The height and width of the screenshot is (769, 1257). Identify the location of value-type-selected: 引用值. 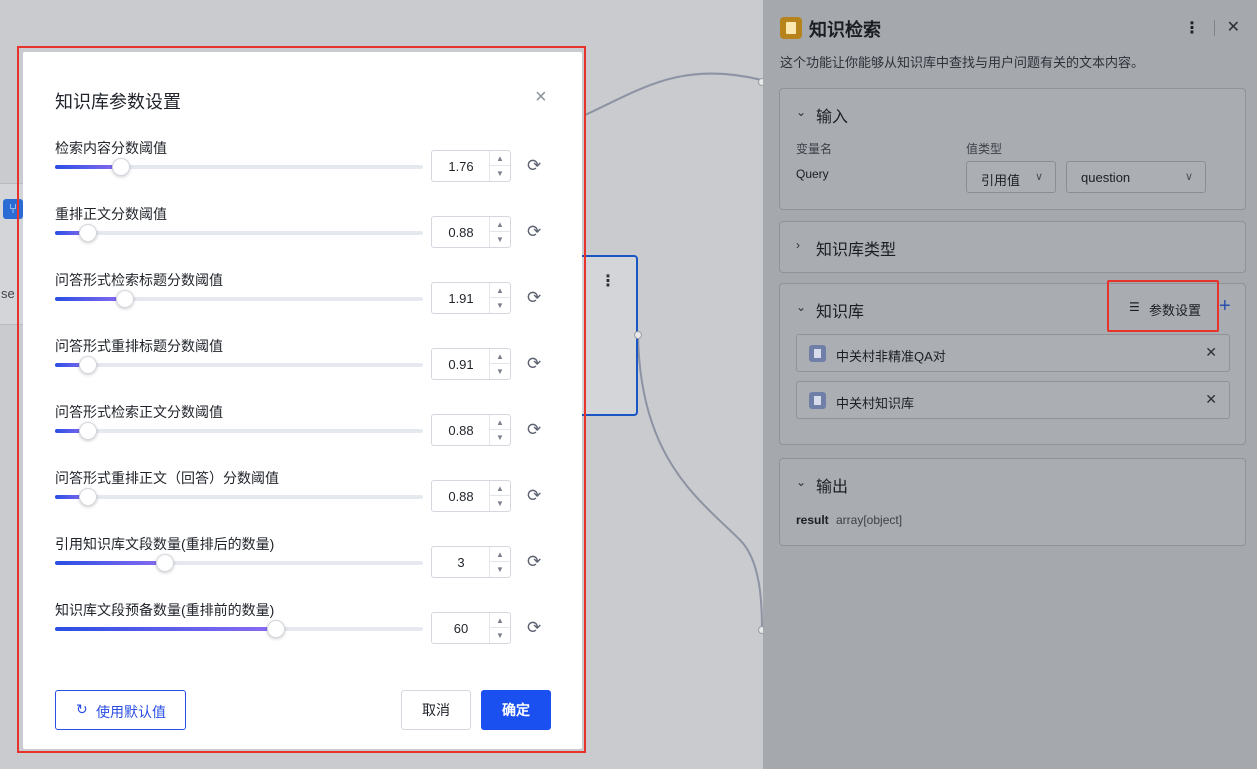
(1001, 180).